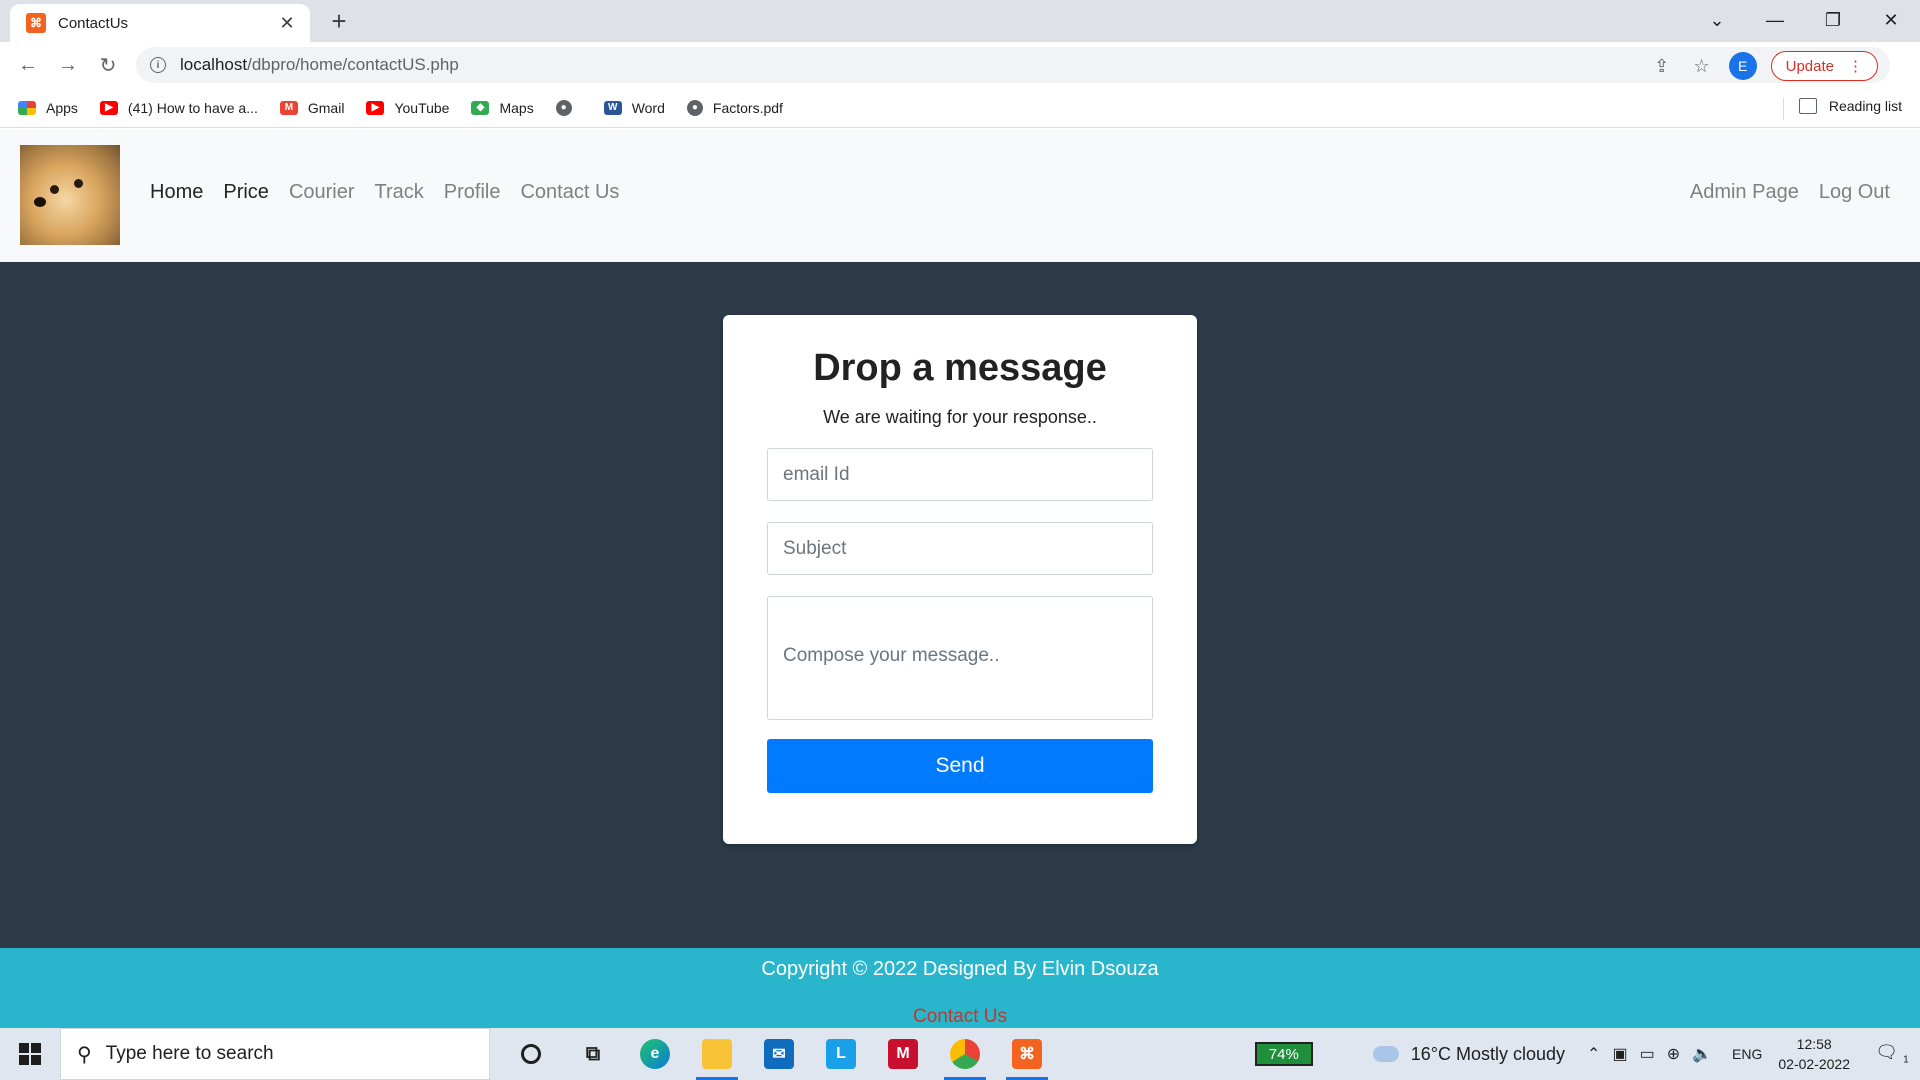 The height and width of the screenshot is (1080, 1920). Describe the element at coordinates (70, 195) in the screenshot. I see `doge-logo` at that location.